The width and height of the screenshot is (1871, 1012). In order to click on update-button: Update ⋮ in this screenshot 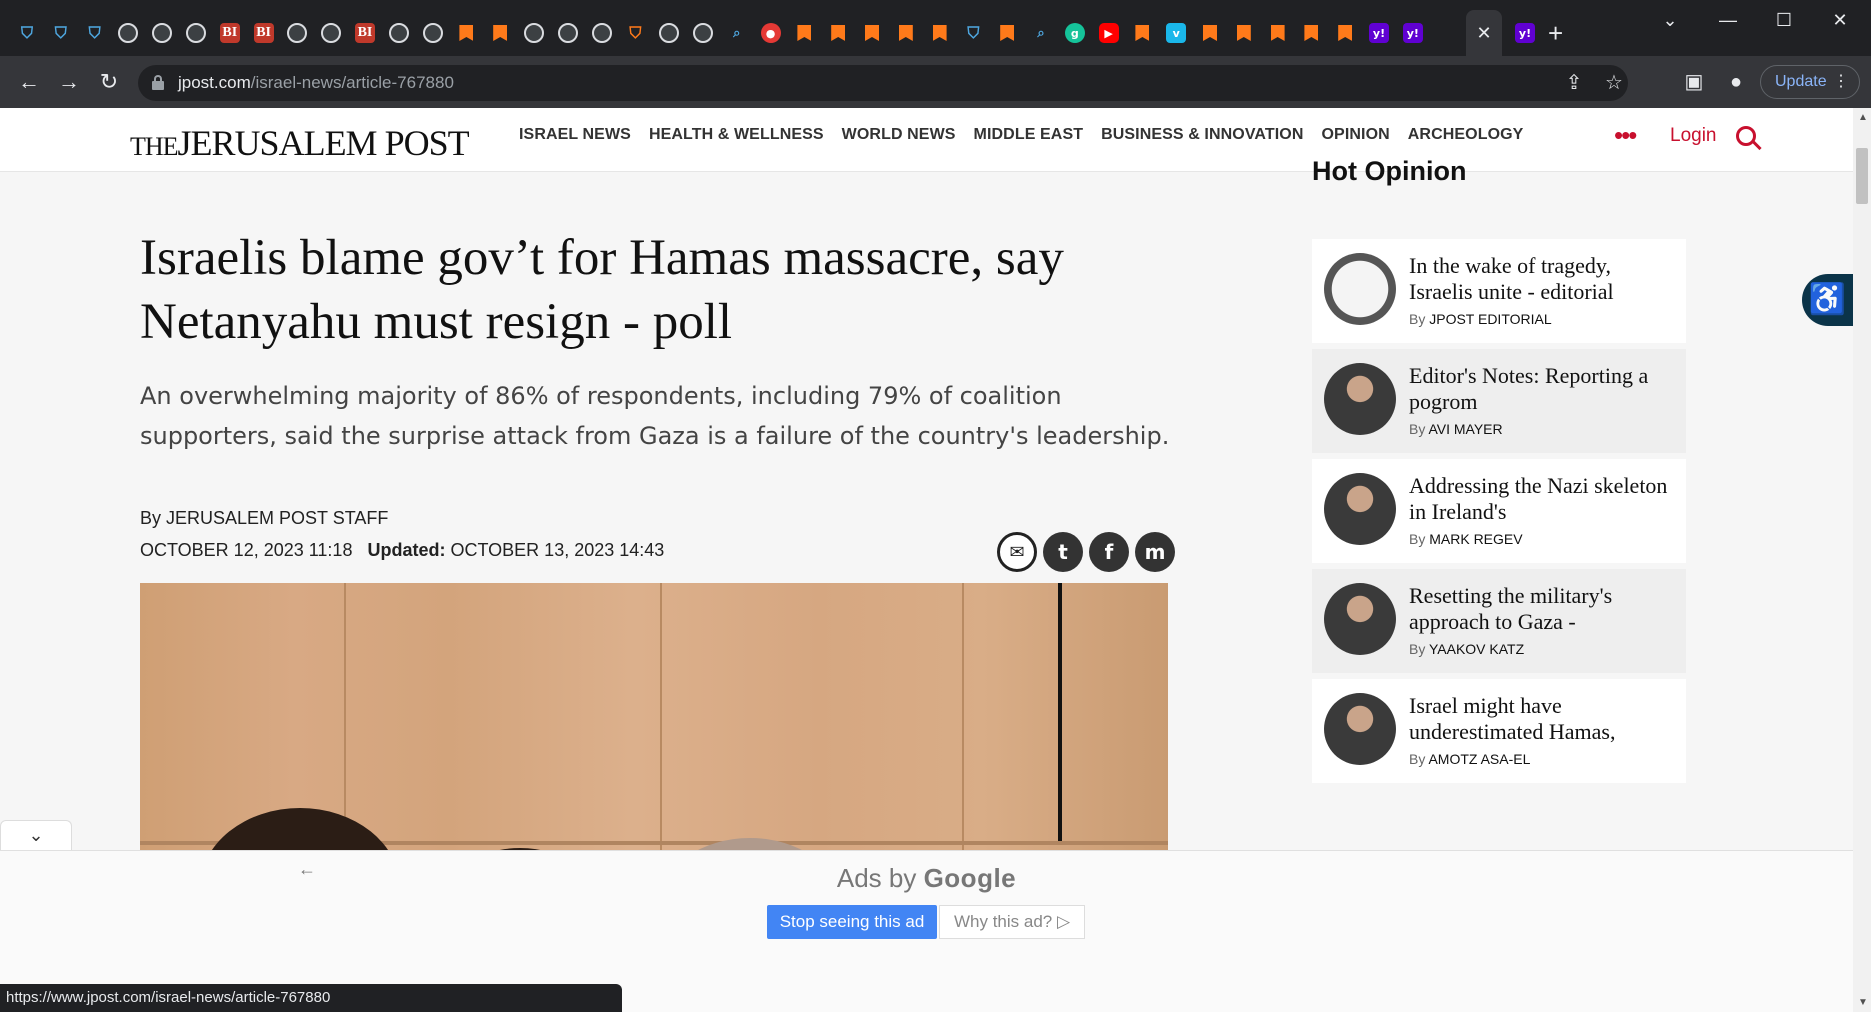, I will do `click(1810, 82)`.